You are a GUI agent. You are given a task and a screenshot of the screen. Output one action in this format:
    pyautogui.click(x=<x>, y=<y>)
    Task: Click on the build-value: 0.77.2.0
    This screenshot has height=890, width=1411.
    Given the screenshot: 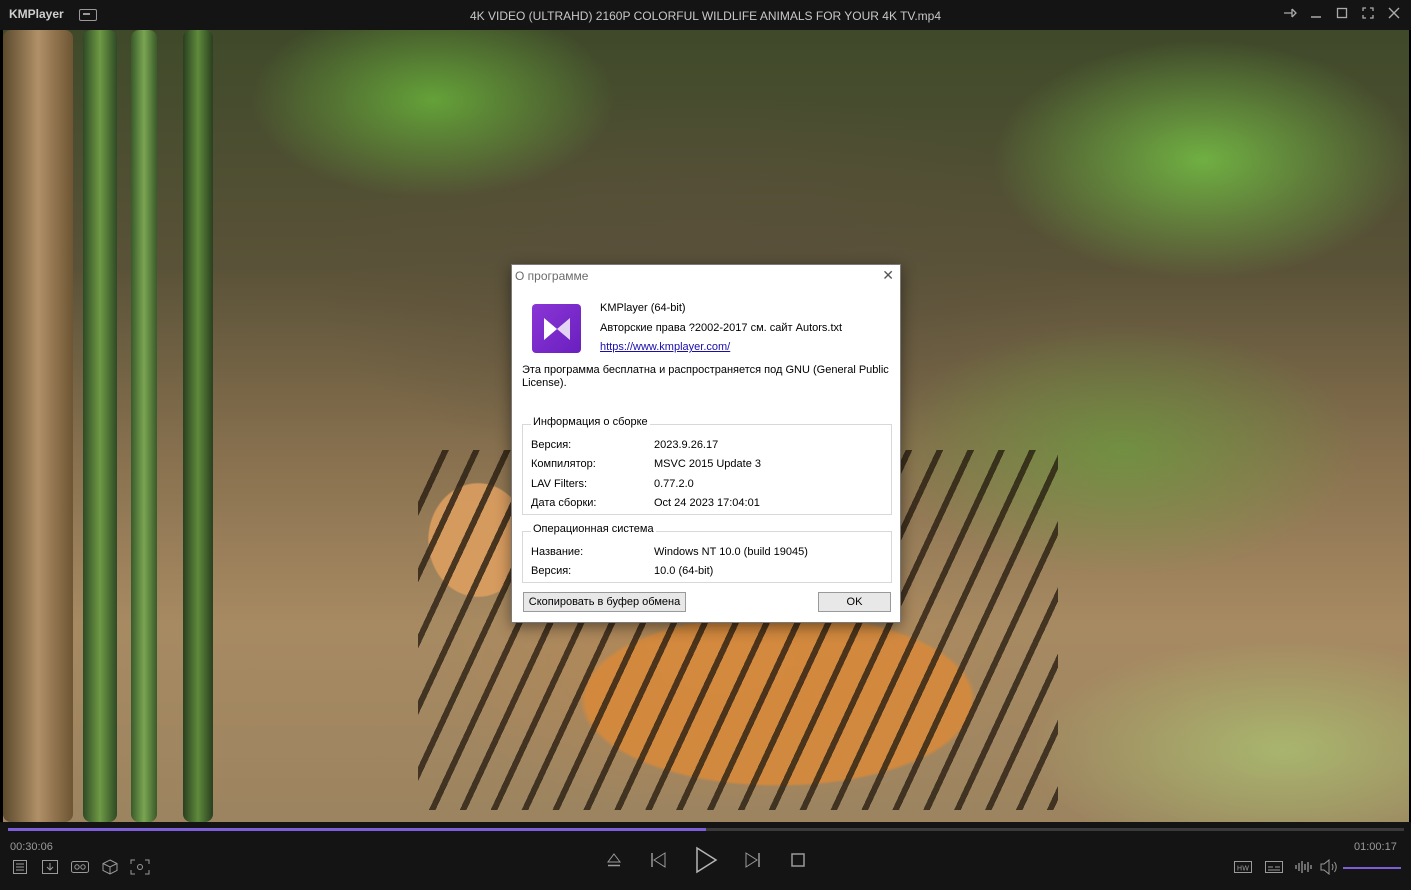 What is the action you would take?
    pyautogui.click(x=674, y=484)
    